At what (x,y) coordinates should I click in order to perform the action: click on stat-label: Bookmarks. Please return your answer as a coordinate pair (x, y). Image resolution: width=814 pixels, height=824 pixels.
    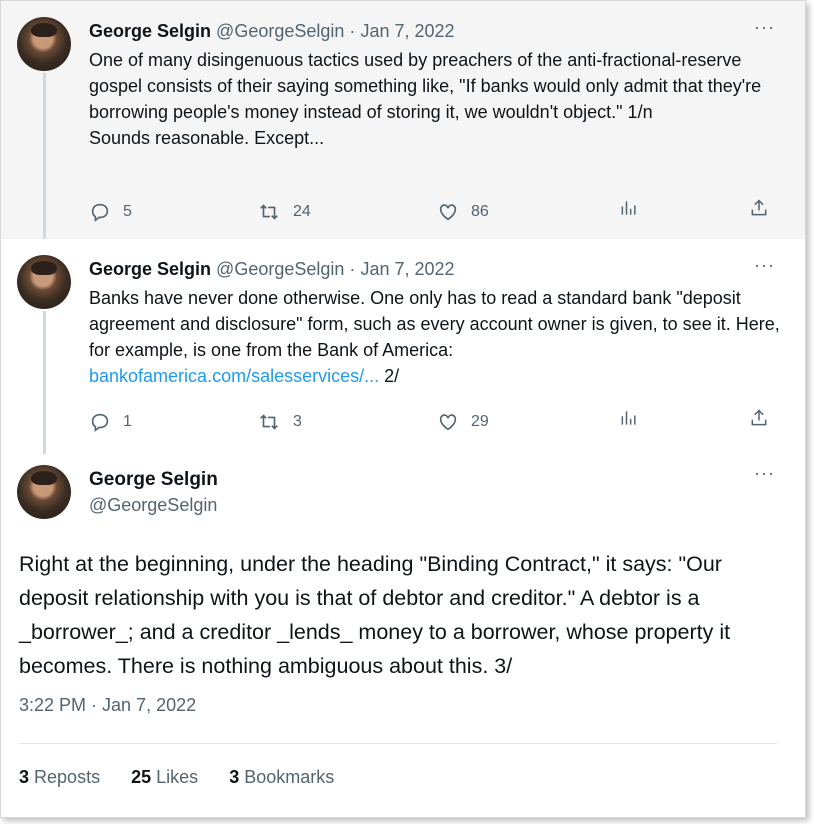
    Looking at the image, I should click on (289, 777).